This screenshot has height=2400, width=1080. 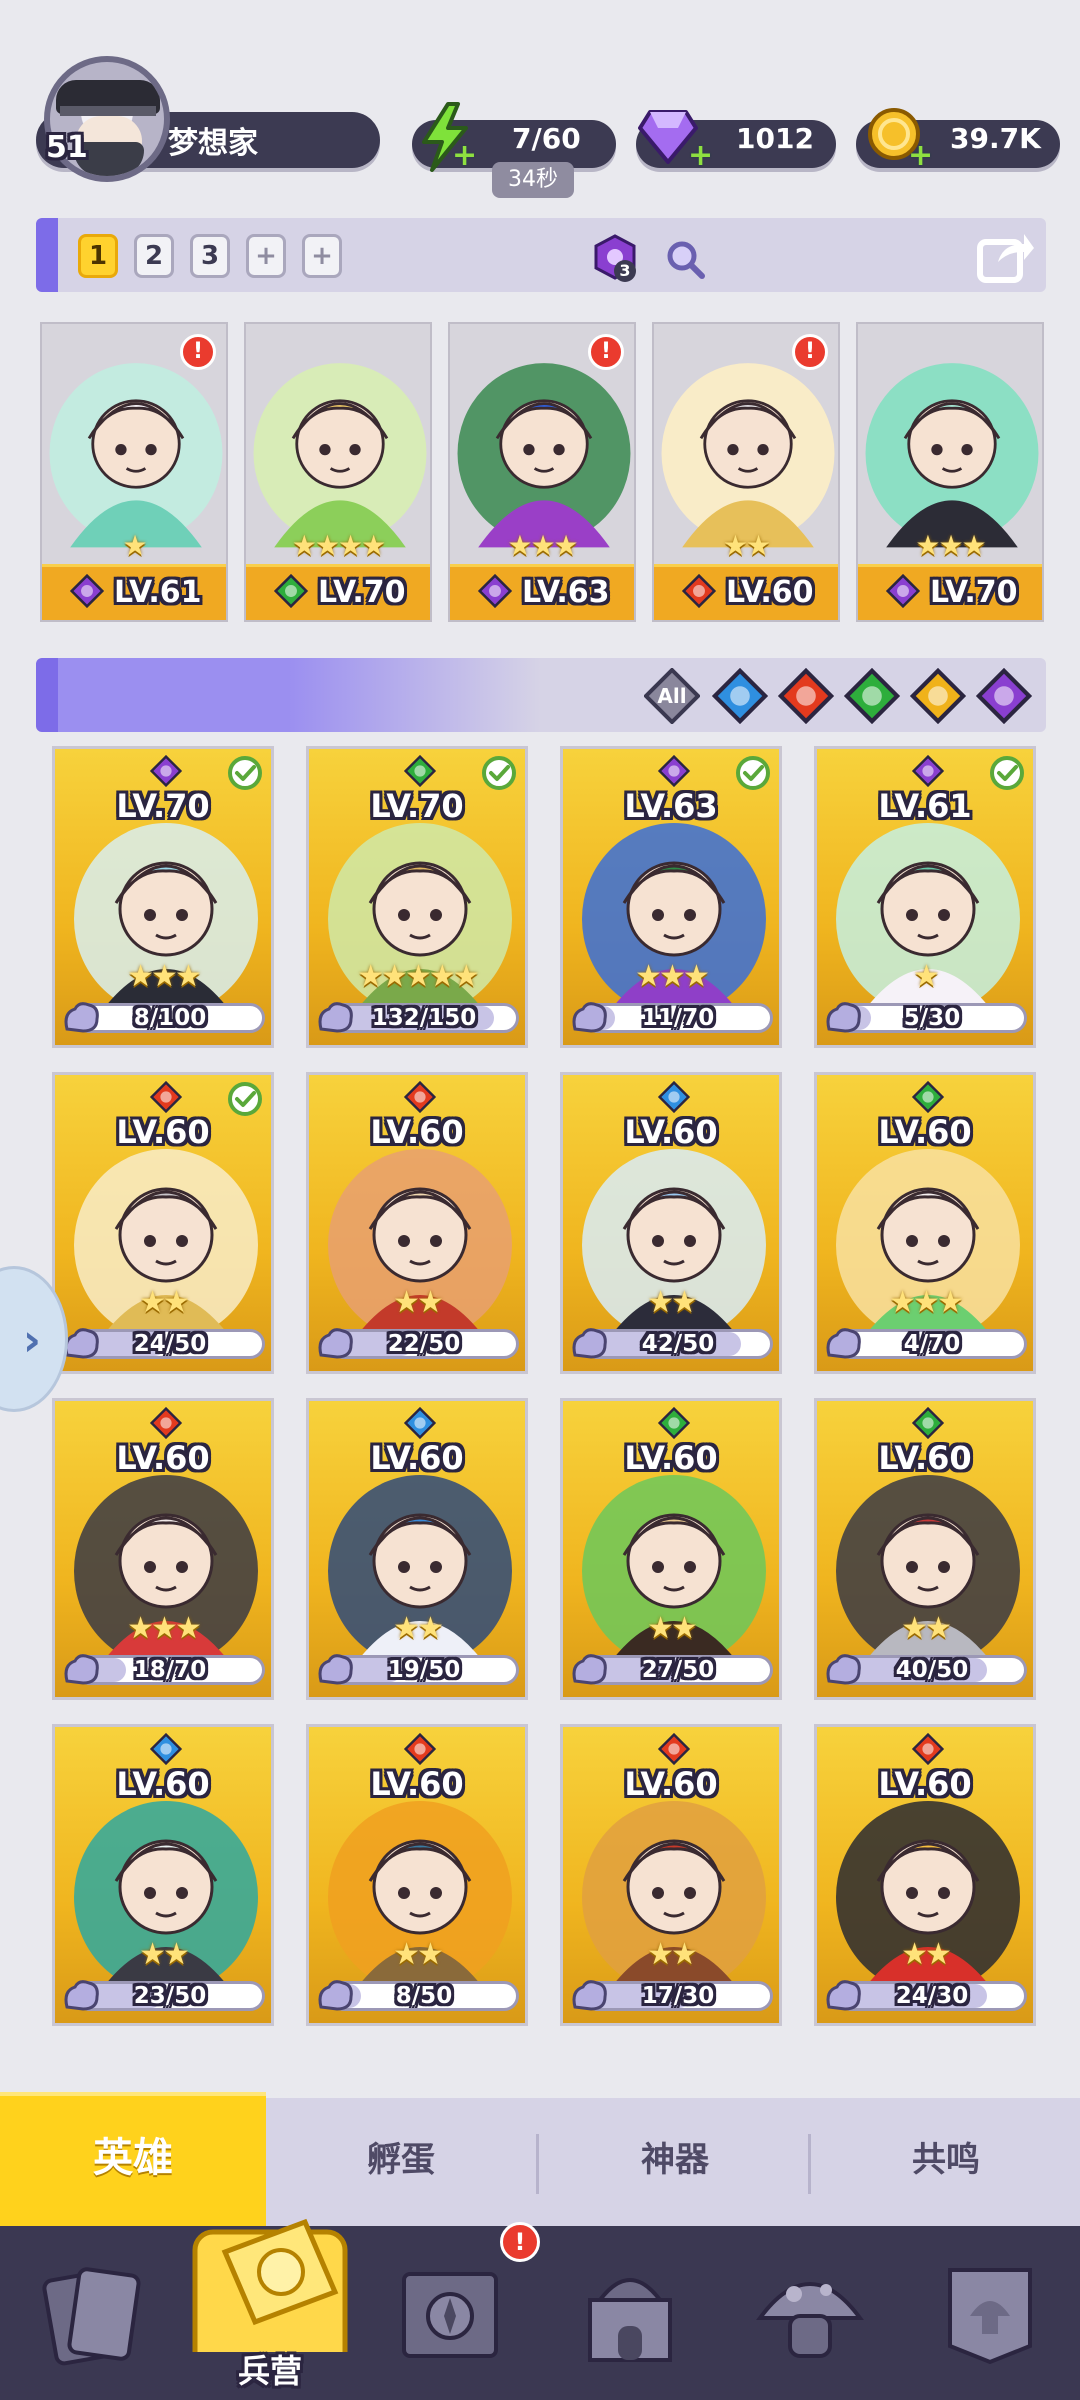 I want to click on search-icon, so click(x=685, y=259).